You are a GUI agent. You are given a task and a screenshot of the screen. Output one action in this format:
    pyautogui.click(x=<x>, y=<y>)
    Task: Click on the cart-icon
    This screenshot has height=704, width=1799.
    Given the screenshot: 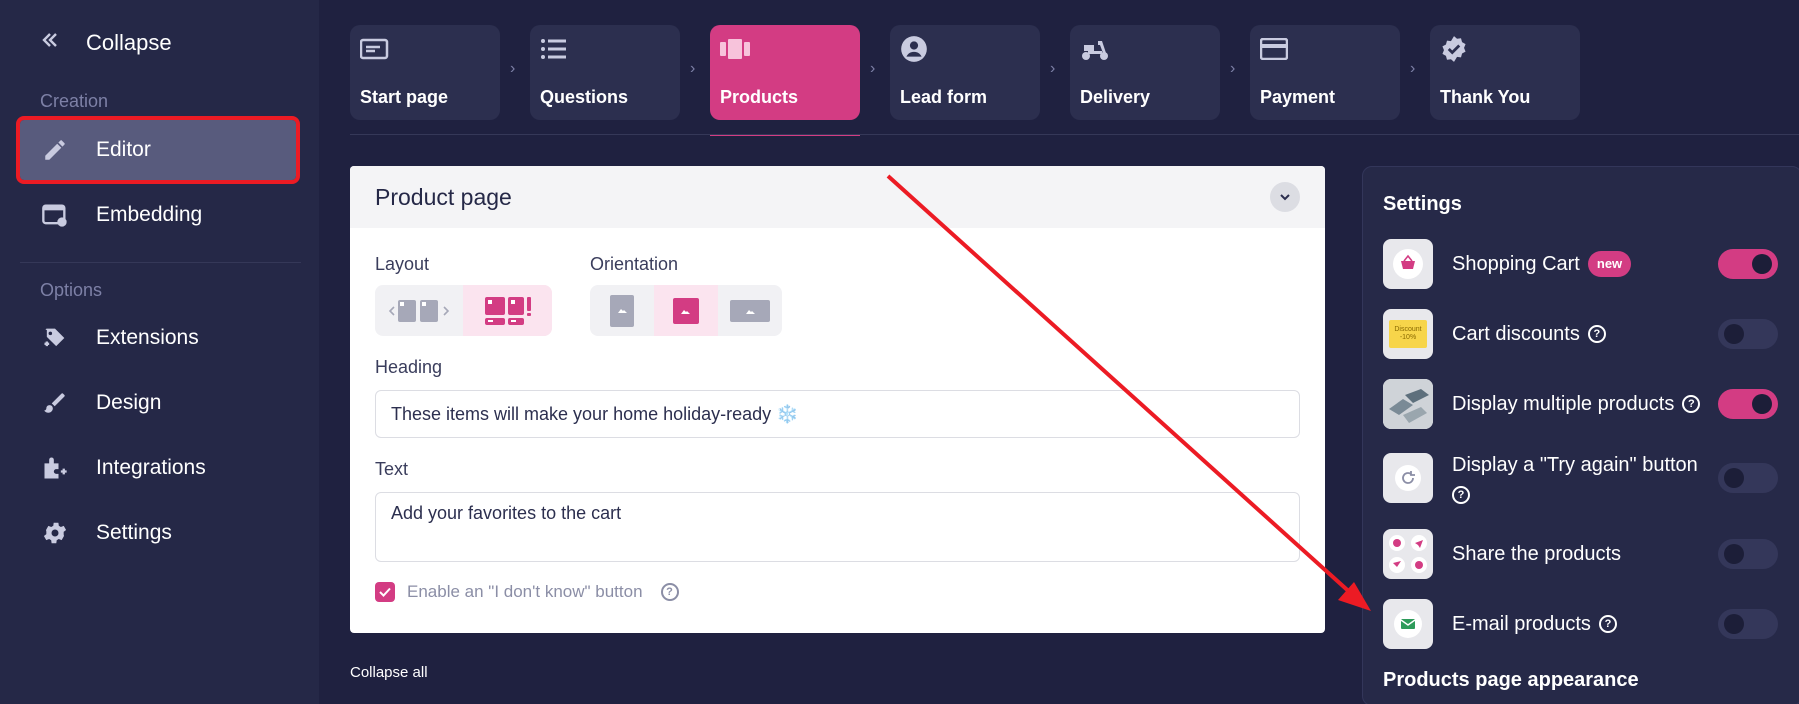 What is the action you would take?
    pyautogui.click(x=1408, y=264)
    